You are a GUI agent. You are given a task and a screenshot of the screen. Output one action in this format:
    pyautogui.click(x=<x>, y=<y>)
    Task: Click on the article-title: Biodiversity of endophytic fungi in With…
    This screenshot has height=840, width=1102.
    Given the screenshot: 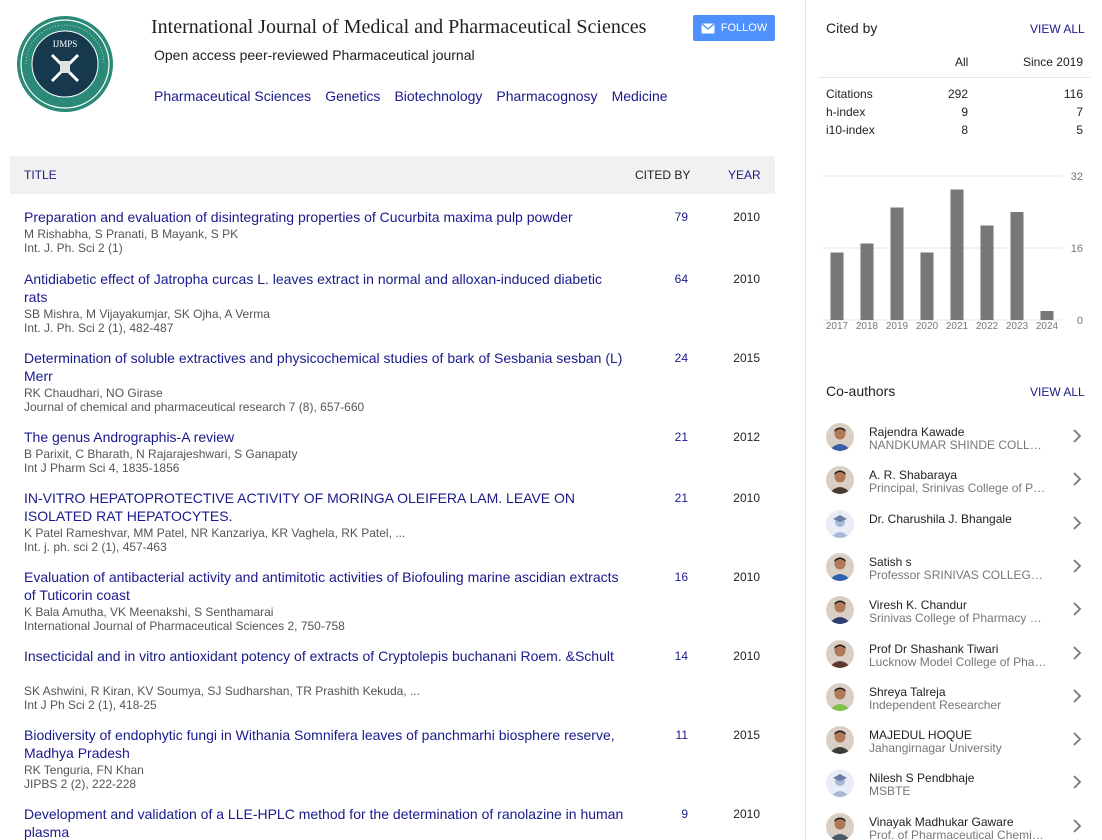 What is the action you would take?
    pyautogui.click(x=324, y=744)
    